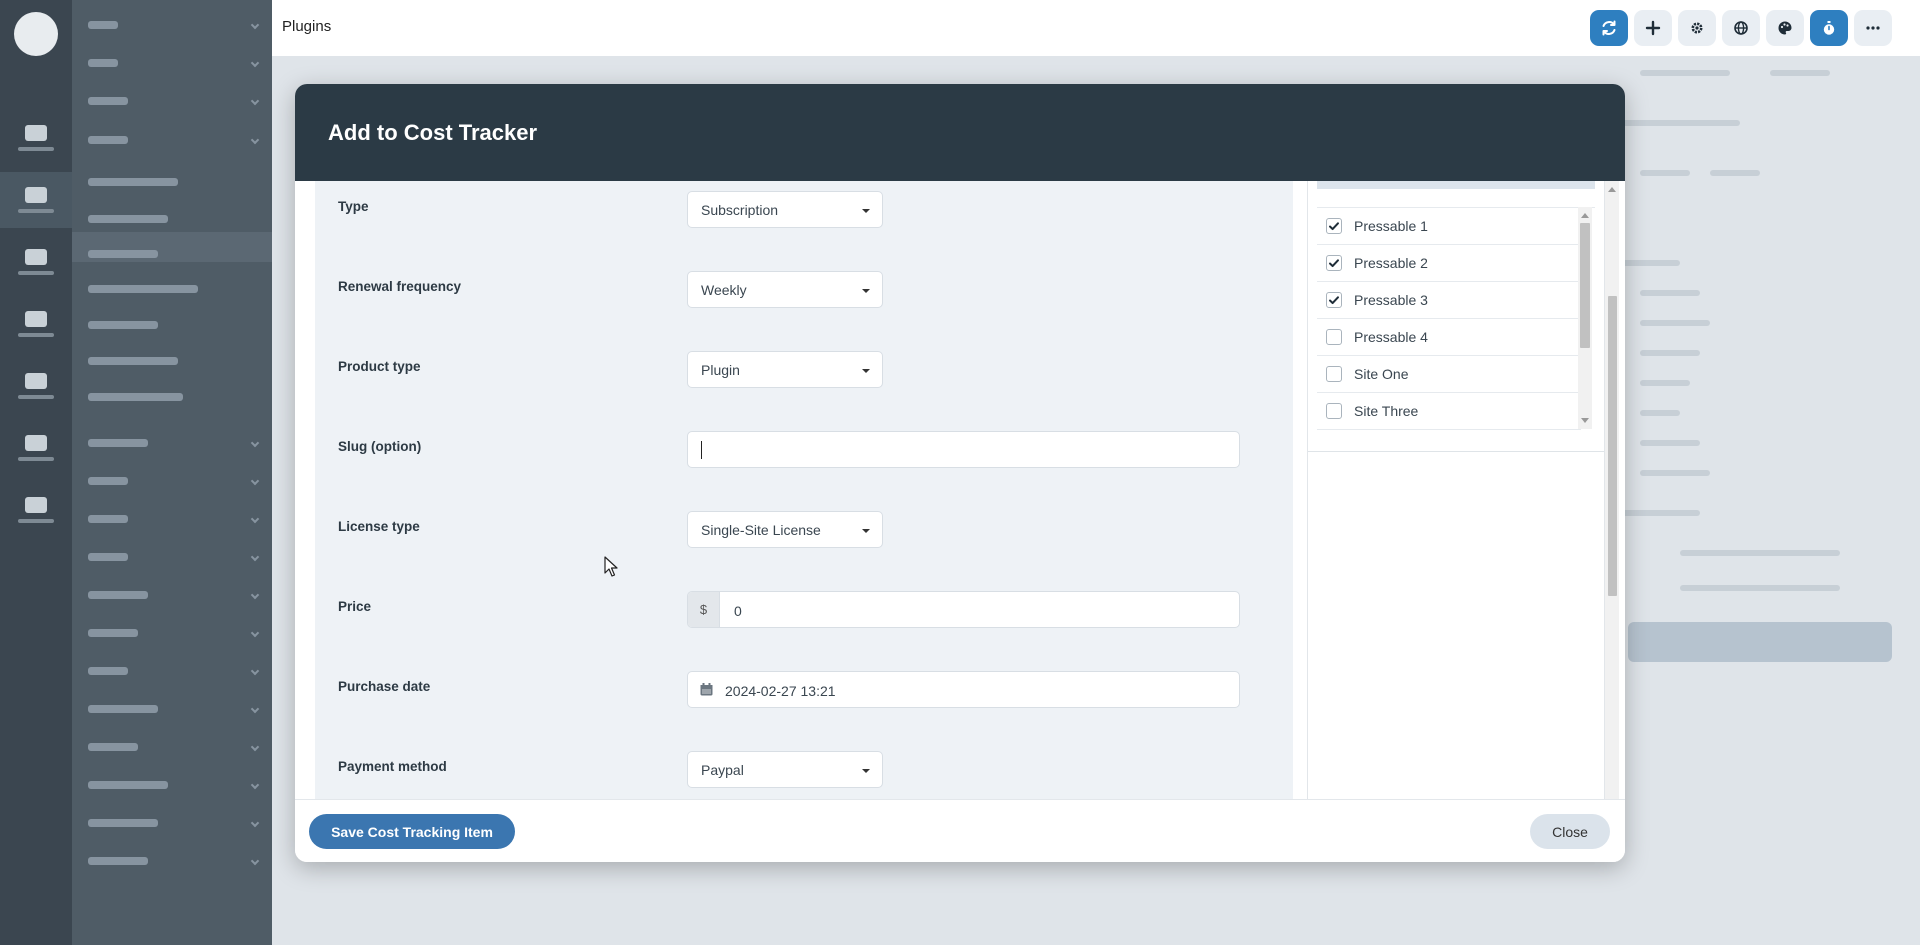  What do you see at coordinates (1456, 451) in the screenshot?
I see `divider` at bounding box center [1456, 451].